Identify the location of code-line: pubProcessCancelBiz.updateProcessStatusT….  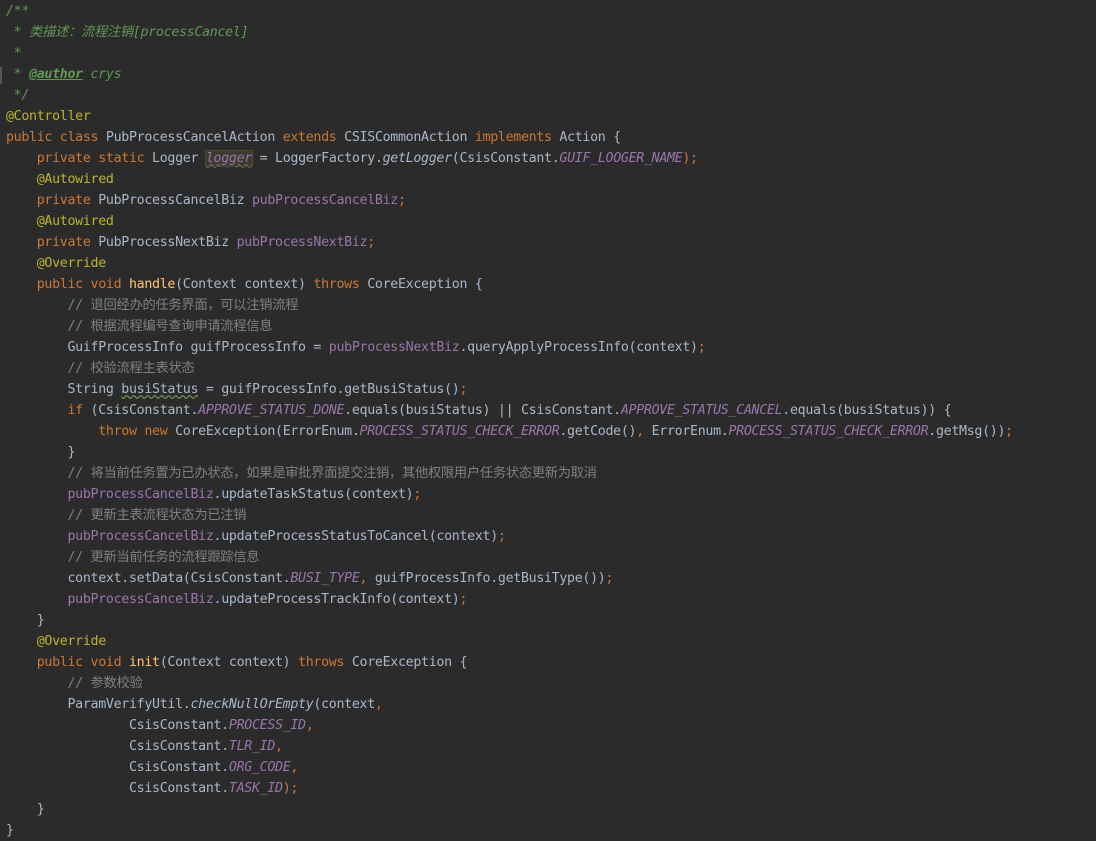
(509, 536).